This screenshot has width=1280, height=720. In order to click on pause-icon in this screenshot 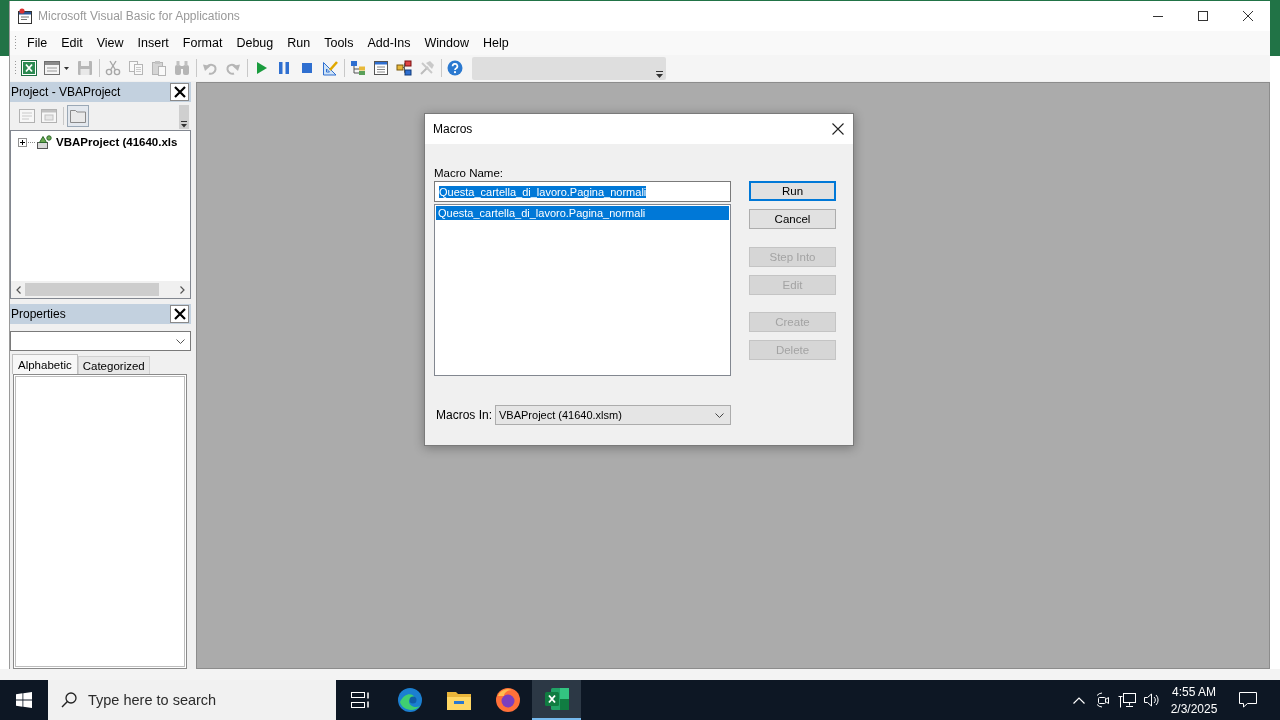, I will do `click(284, 68)`.